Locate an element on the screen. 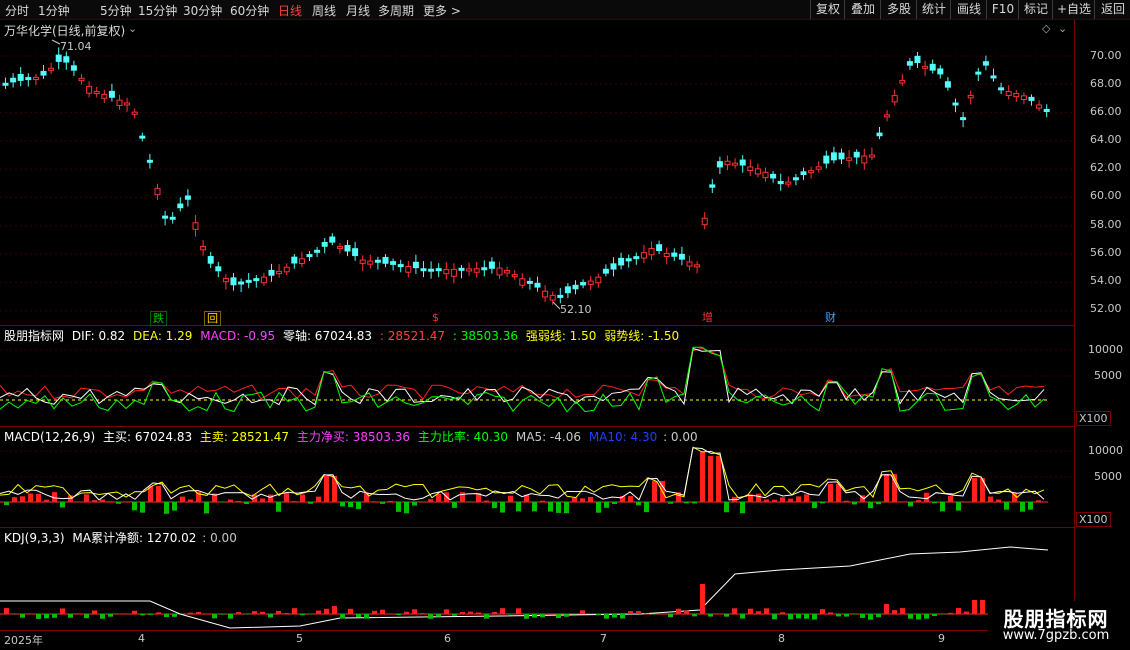  site-logo: 股朋指标网 www.7gpzb.com is located at coordinates (1056, 624).